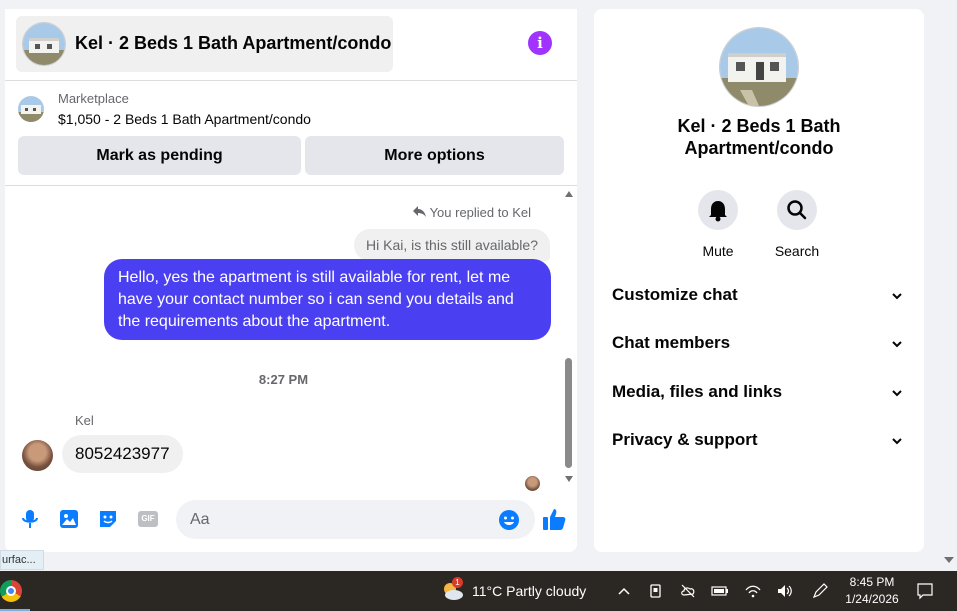 This screenshot has height=611, width=957. What do you see at coordinates (568, 413) in the screenshot?
I see `scrollbar-thumb` at bounding box center [568, 413].